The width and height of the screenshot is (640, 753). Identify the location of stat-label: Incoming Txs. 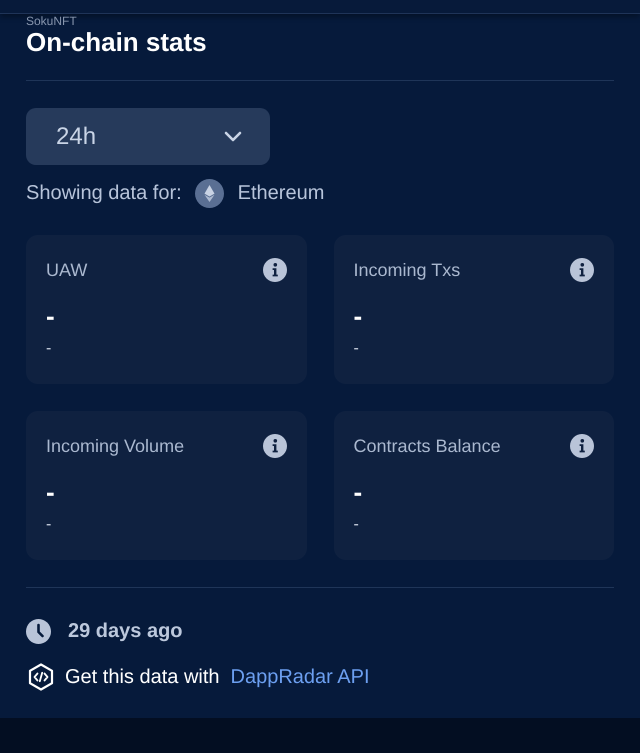
(407, 270).